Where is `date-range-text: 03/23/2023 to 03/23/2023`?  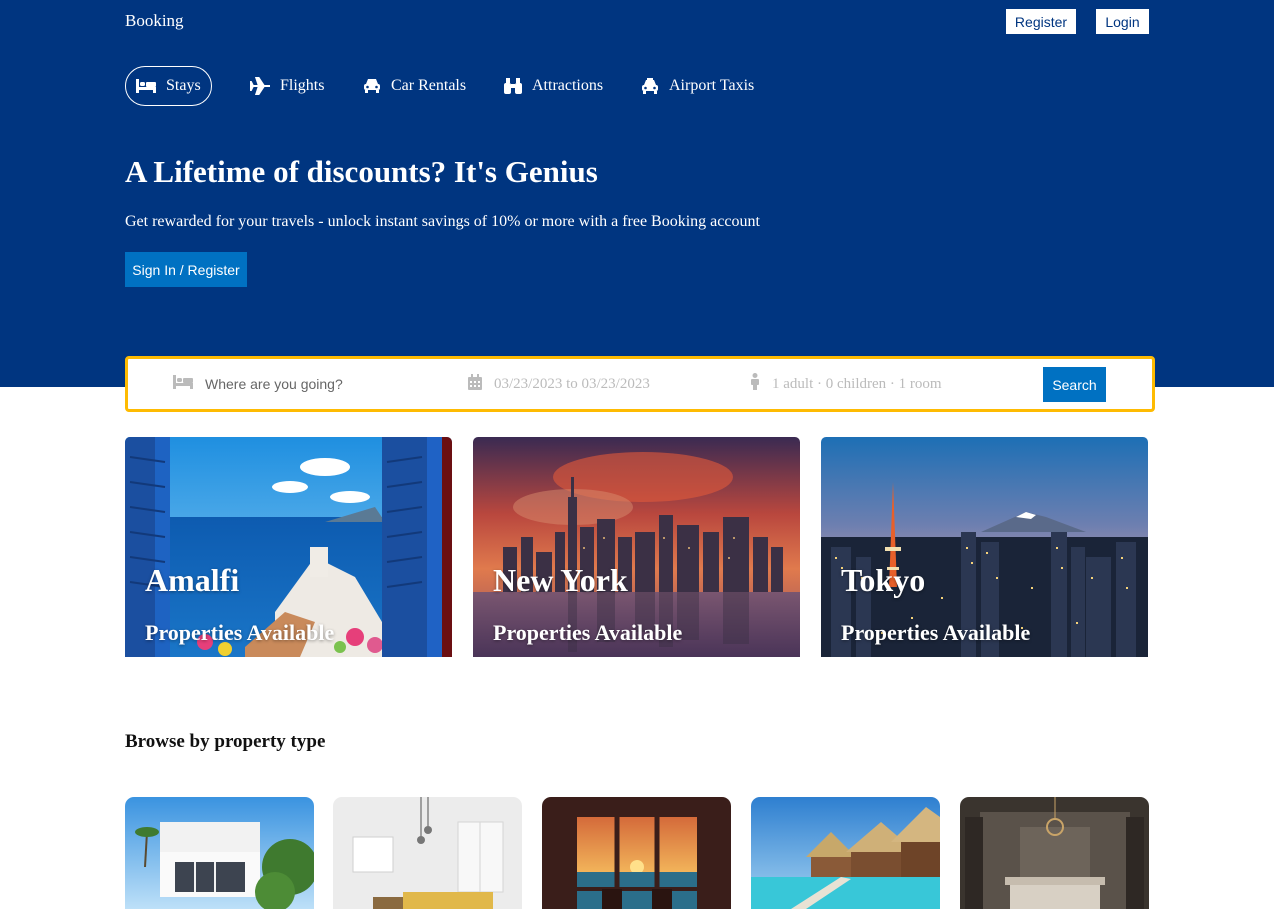 date-range-text: 03/23/2023 to 03/23/2023 is located at coordinates (572, 383).